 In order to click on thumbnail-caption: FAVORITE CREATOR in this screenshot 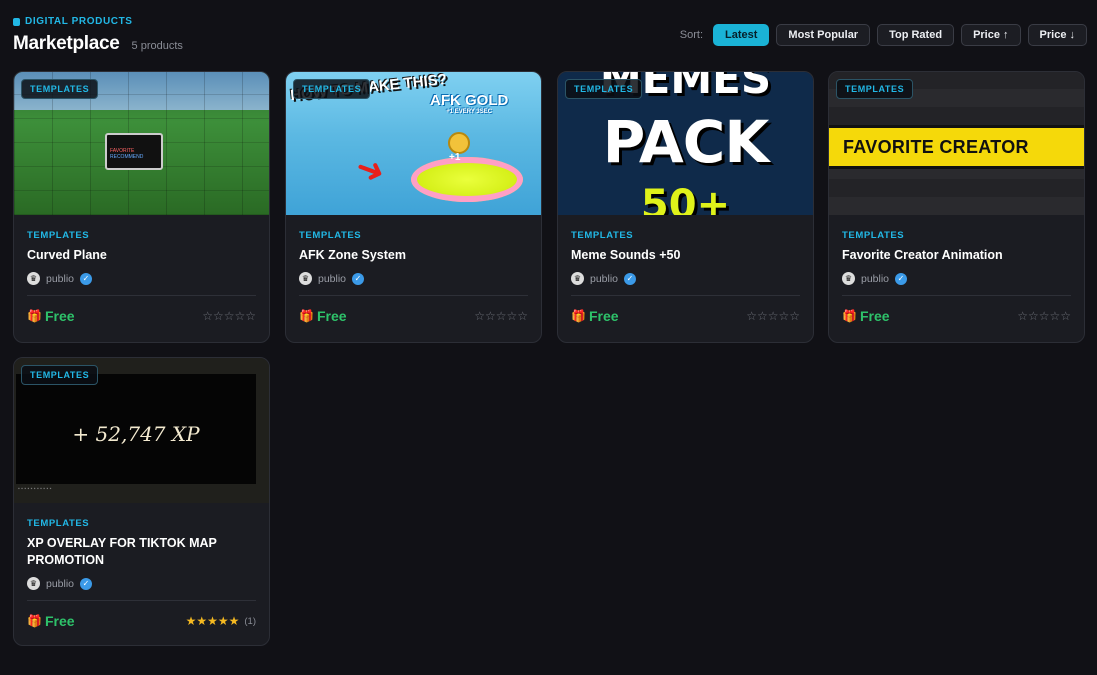, I will do `click(956, 147)`.